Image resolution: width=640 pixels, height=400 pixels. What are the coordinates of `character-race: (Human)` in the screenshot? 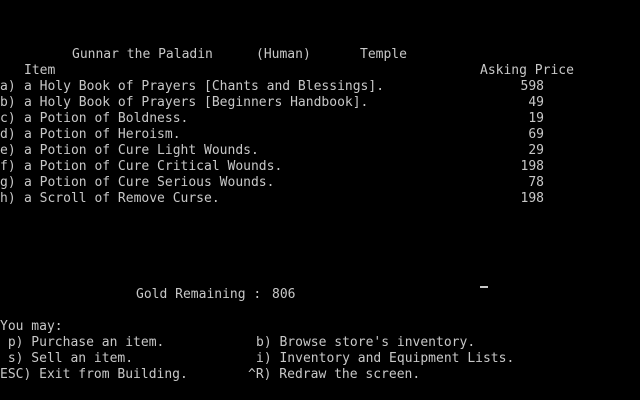 It's located at (283, 54).